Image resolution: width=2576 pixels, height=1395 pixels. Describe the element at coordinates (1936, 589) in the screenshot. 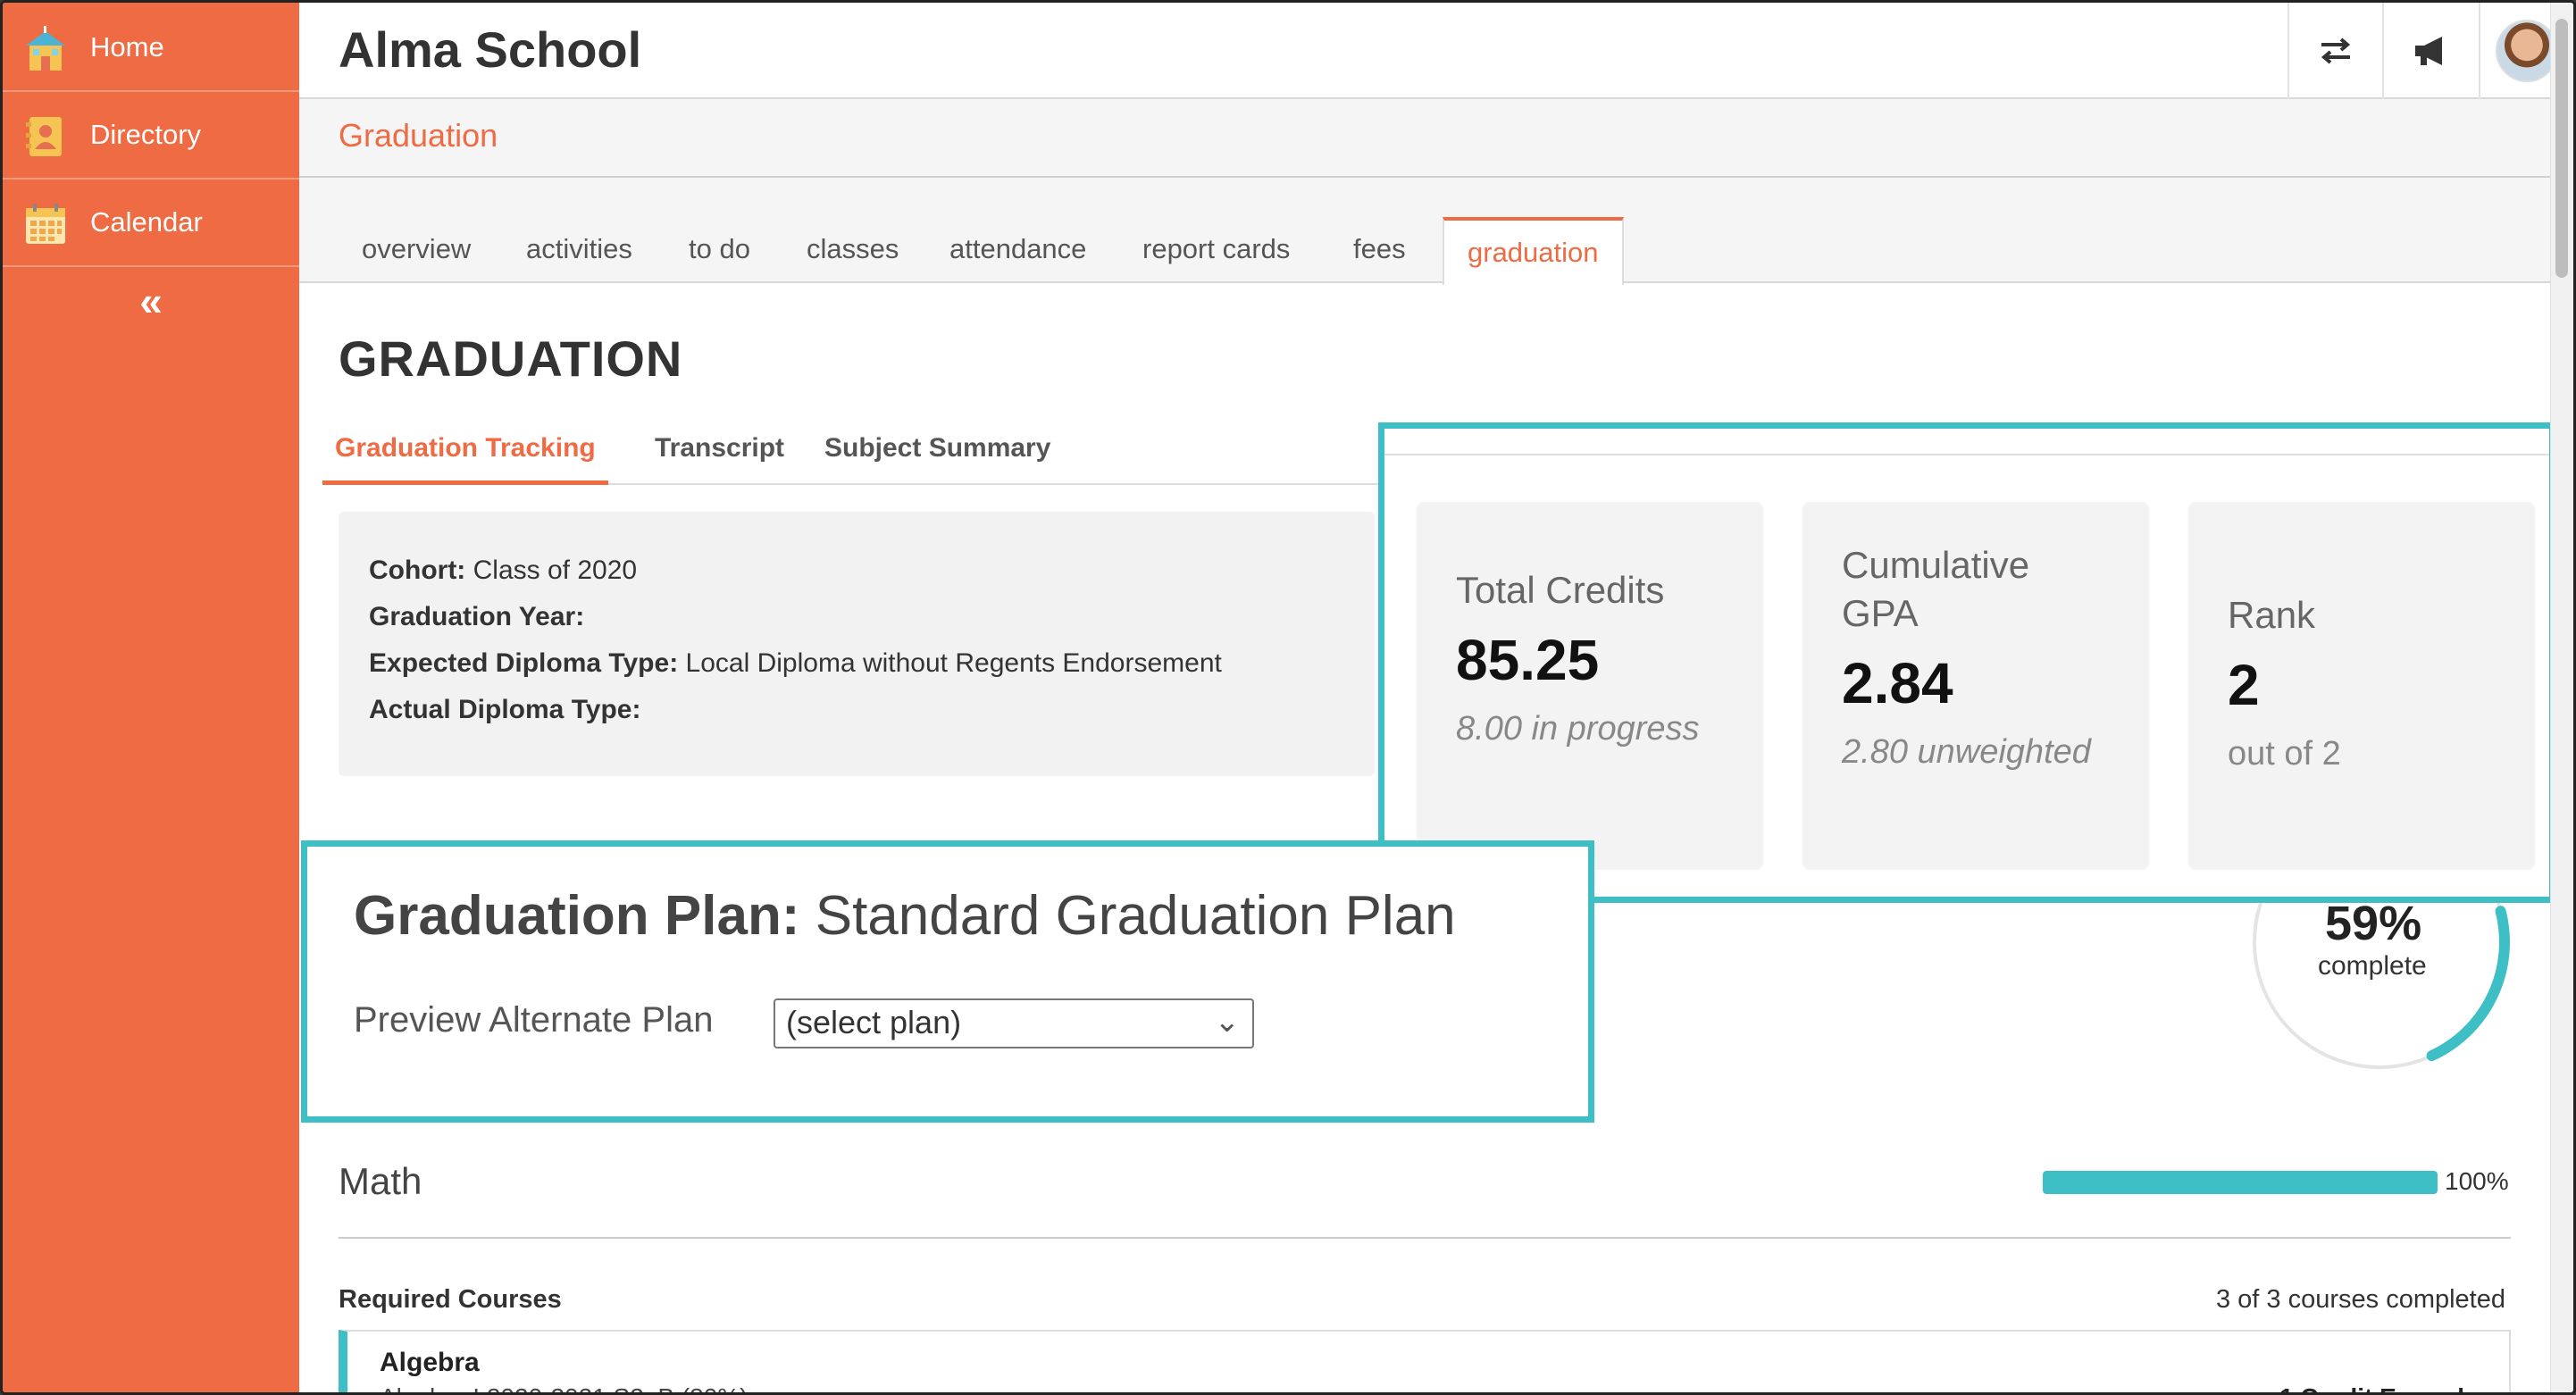

I see `stat-label: Cumulative GPA` at that location.